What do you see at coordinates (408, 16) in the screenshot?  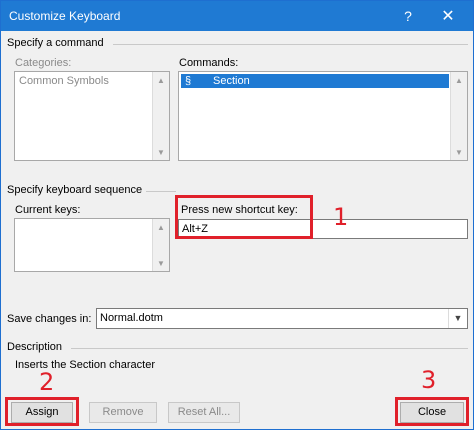 I see `help-icon: ?` at bounding box center [408, 16].